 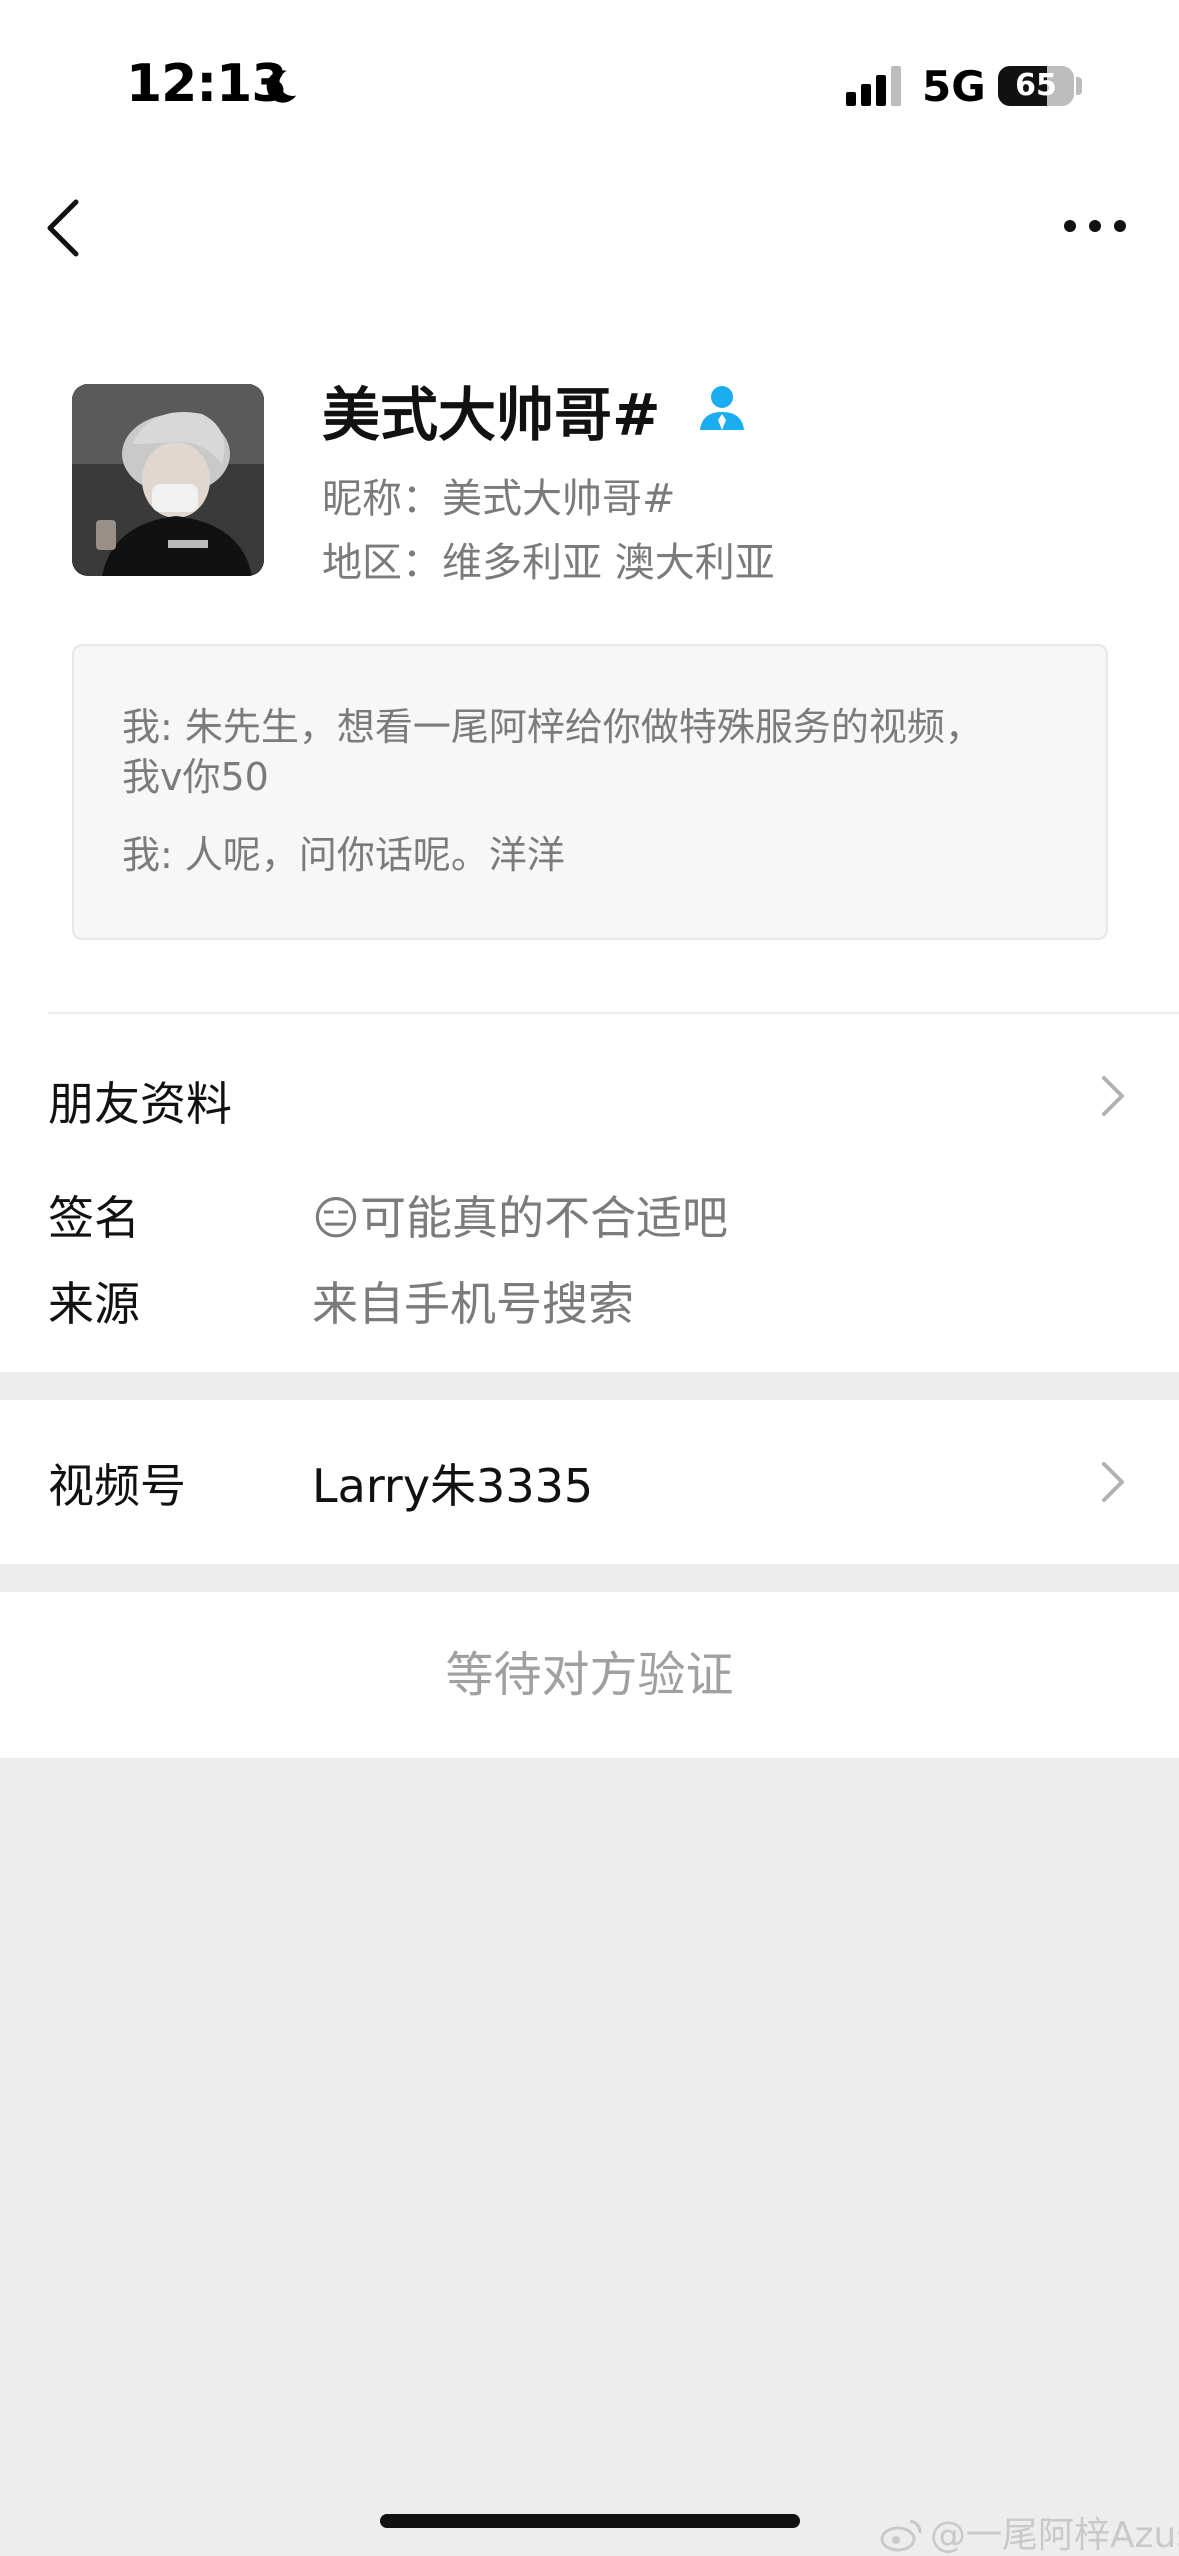 What do you see at coordinates (901, 2535) in the screenshot?
I see `weibo-icon` at bounding box center [901, 2535].